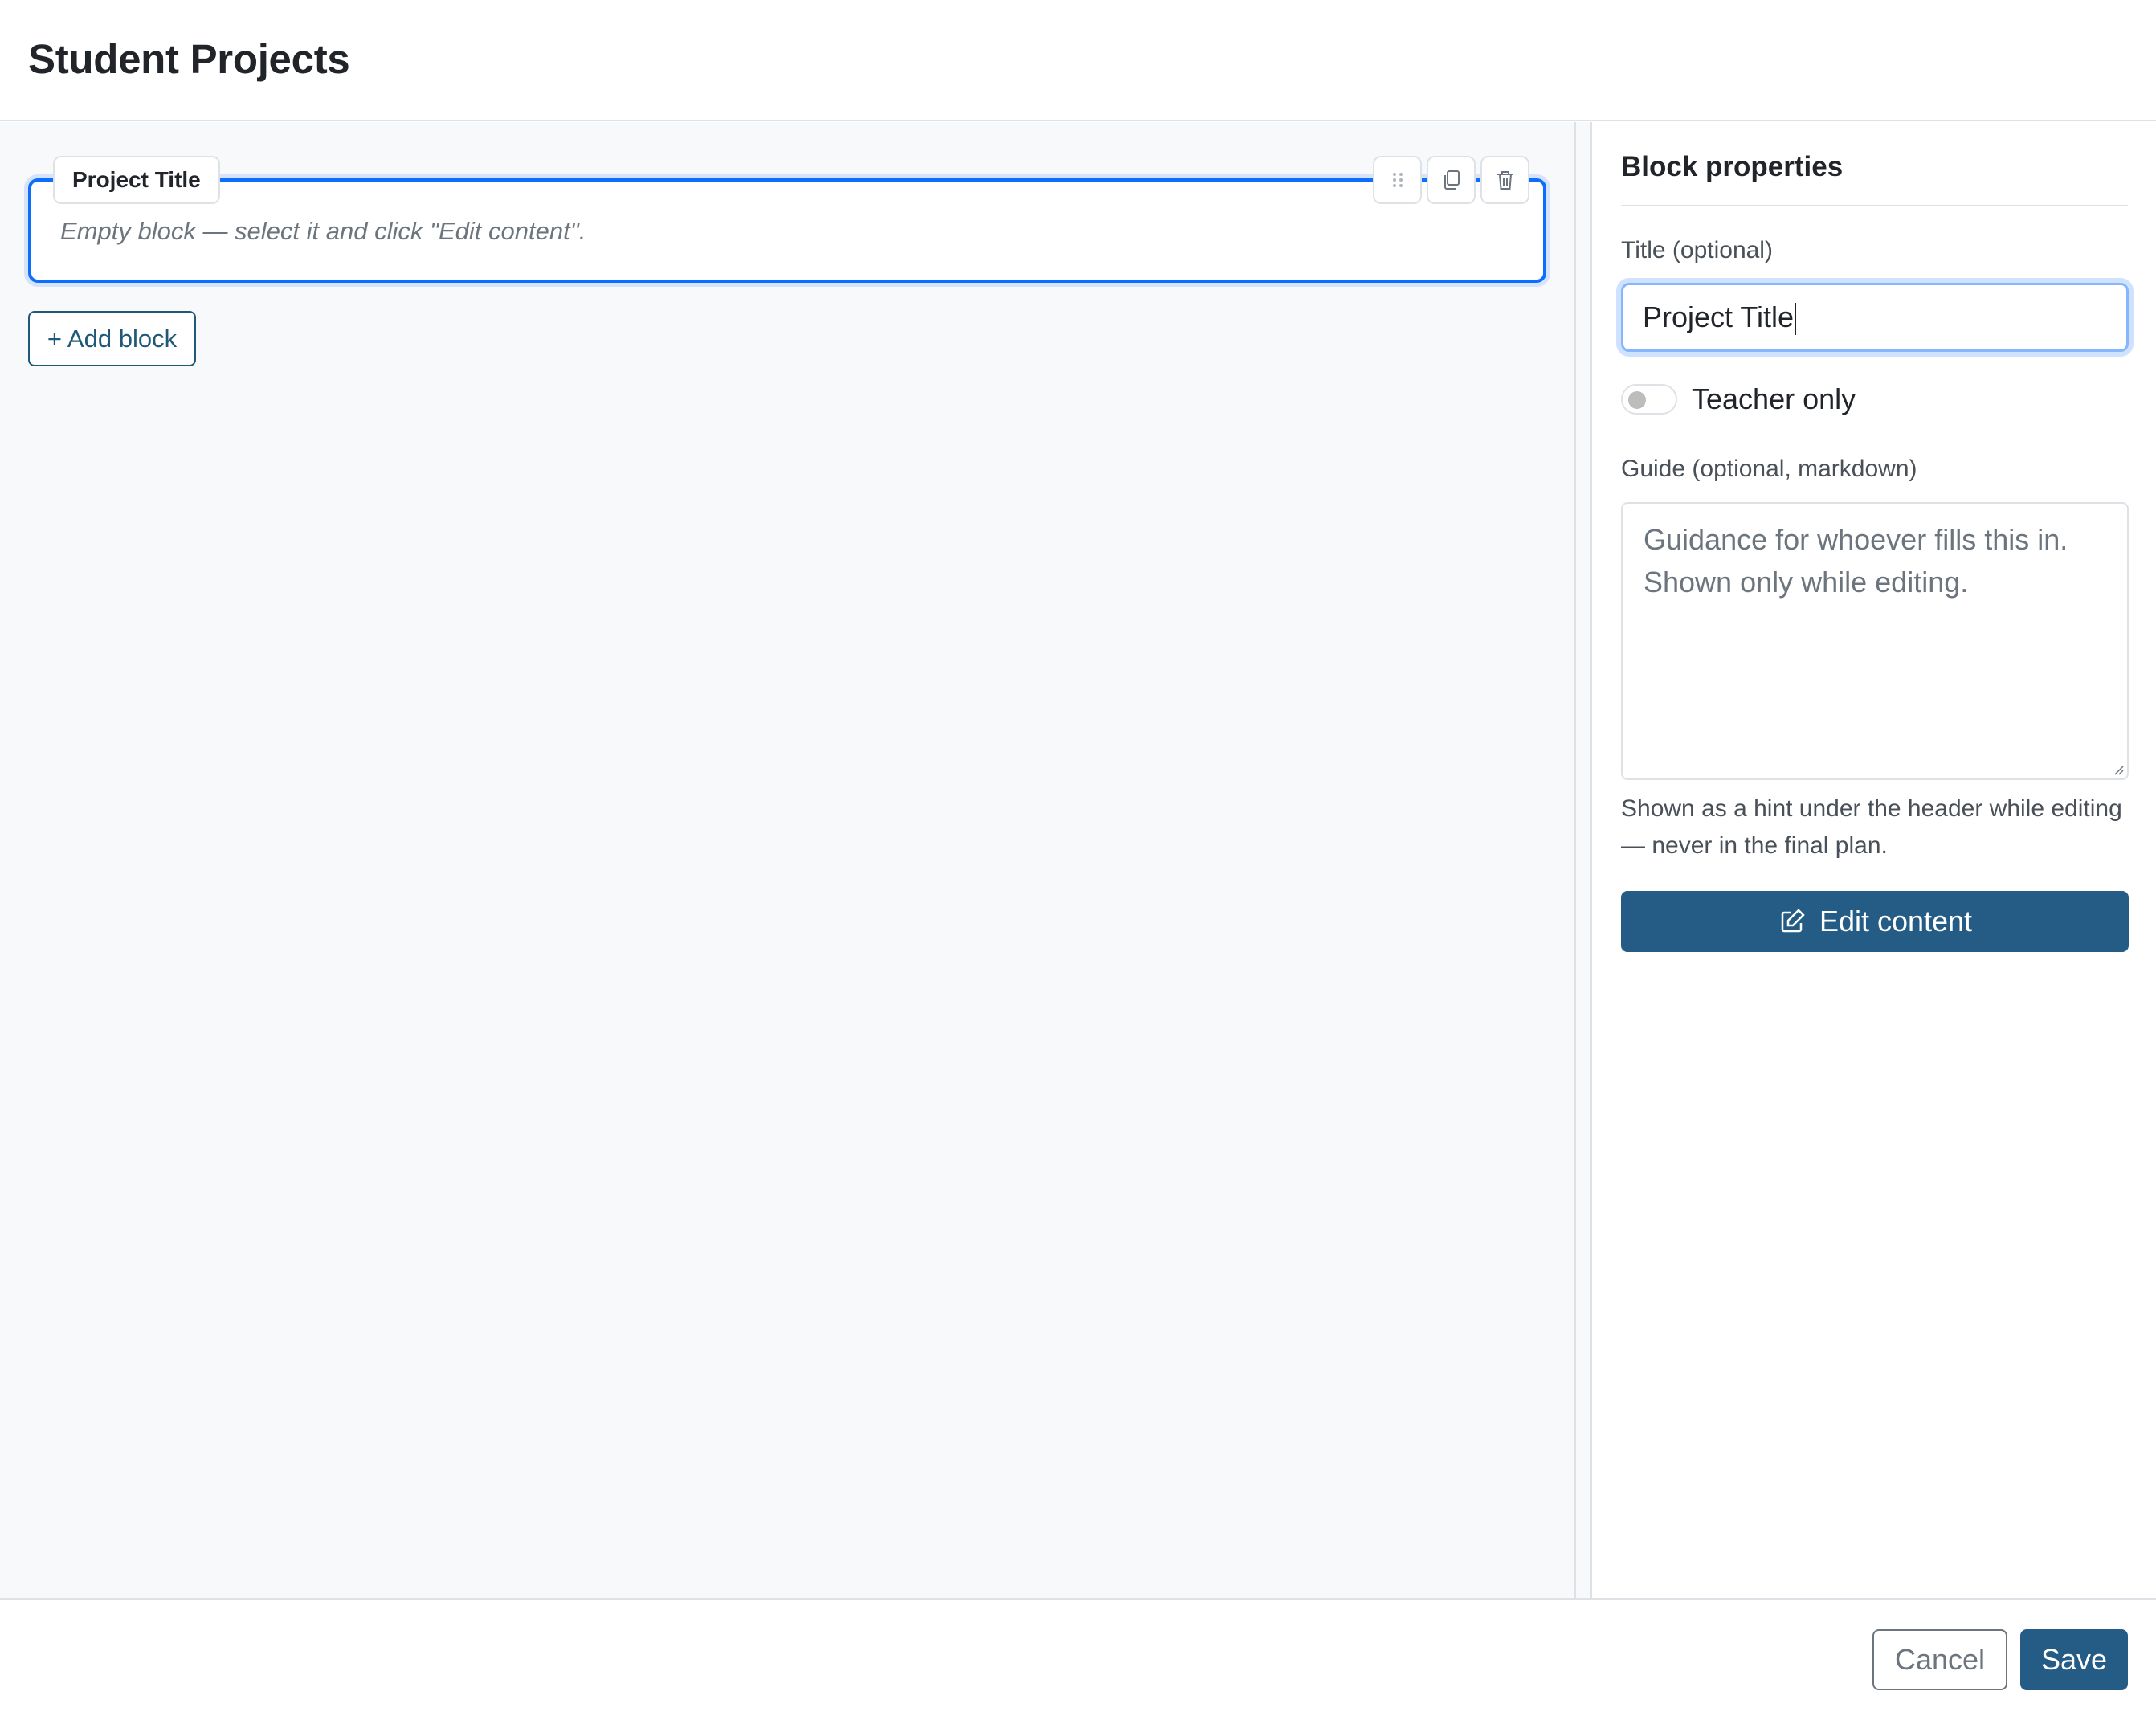 The width and height of the screenshot is (2156, 1716). Describe the element at coordinates (136, 180) in the screenshot. I see `block-title-tab: Project Title` at that location.